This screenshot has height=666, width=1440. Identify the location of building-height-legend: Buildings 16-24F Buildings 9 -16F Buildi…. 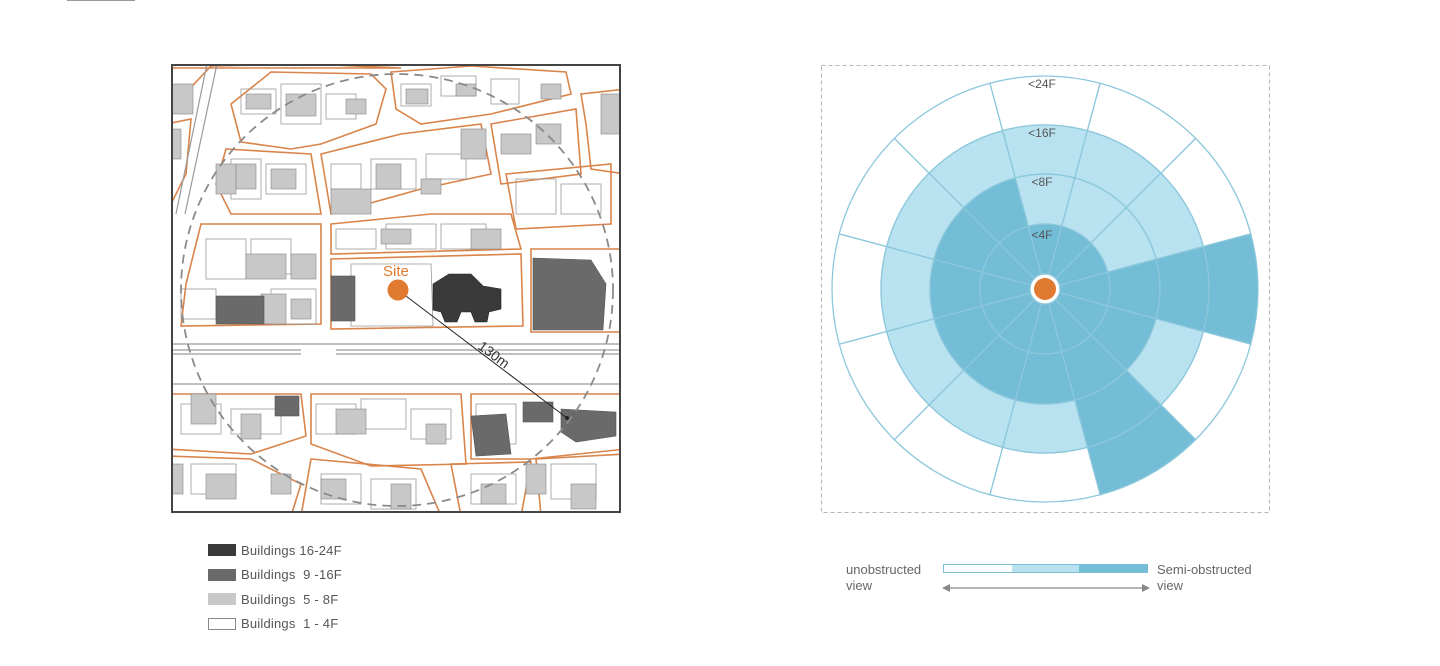
(275, 587).